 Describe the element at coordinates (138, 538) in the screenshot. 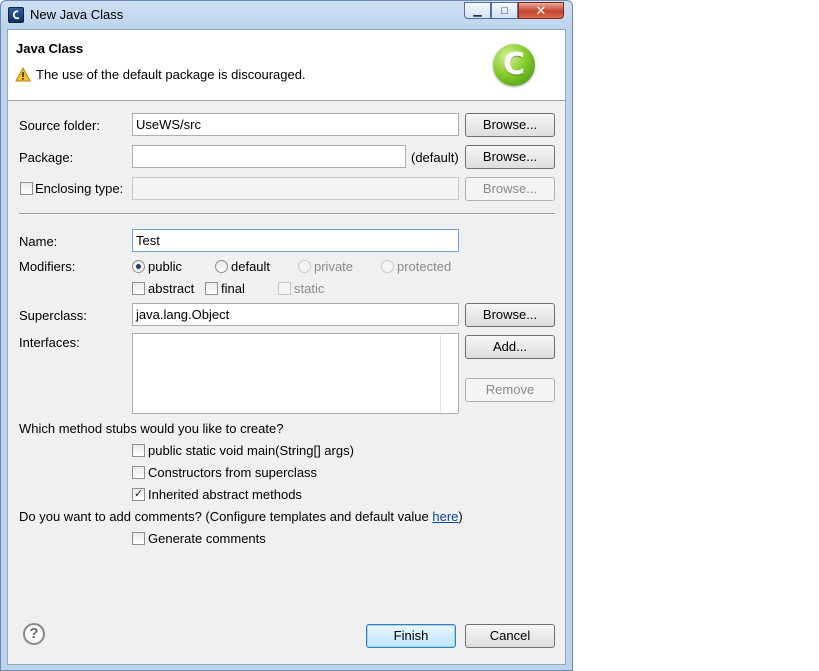

I see `generate-comments-checkbox` at that location.